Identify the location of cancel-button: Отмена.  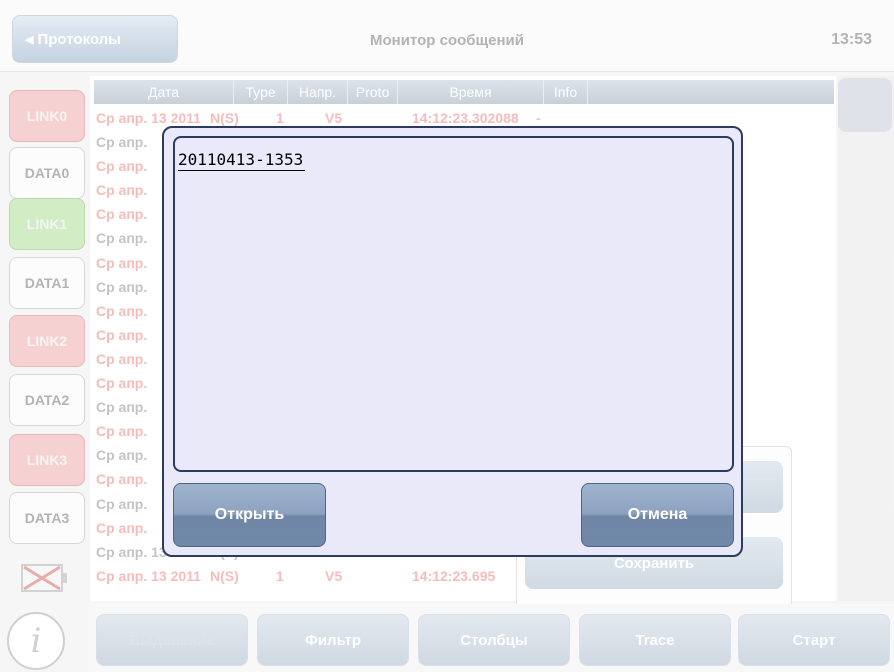
(657, 515).